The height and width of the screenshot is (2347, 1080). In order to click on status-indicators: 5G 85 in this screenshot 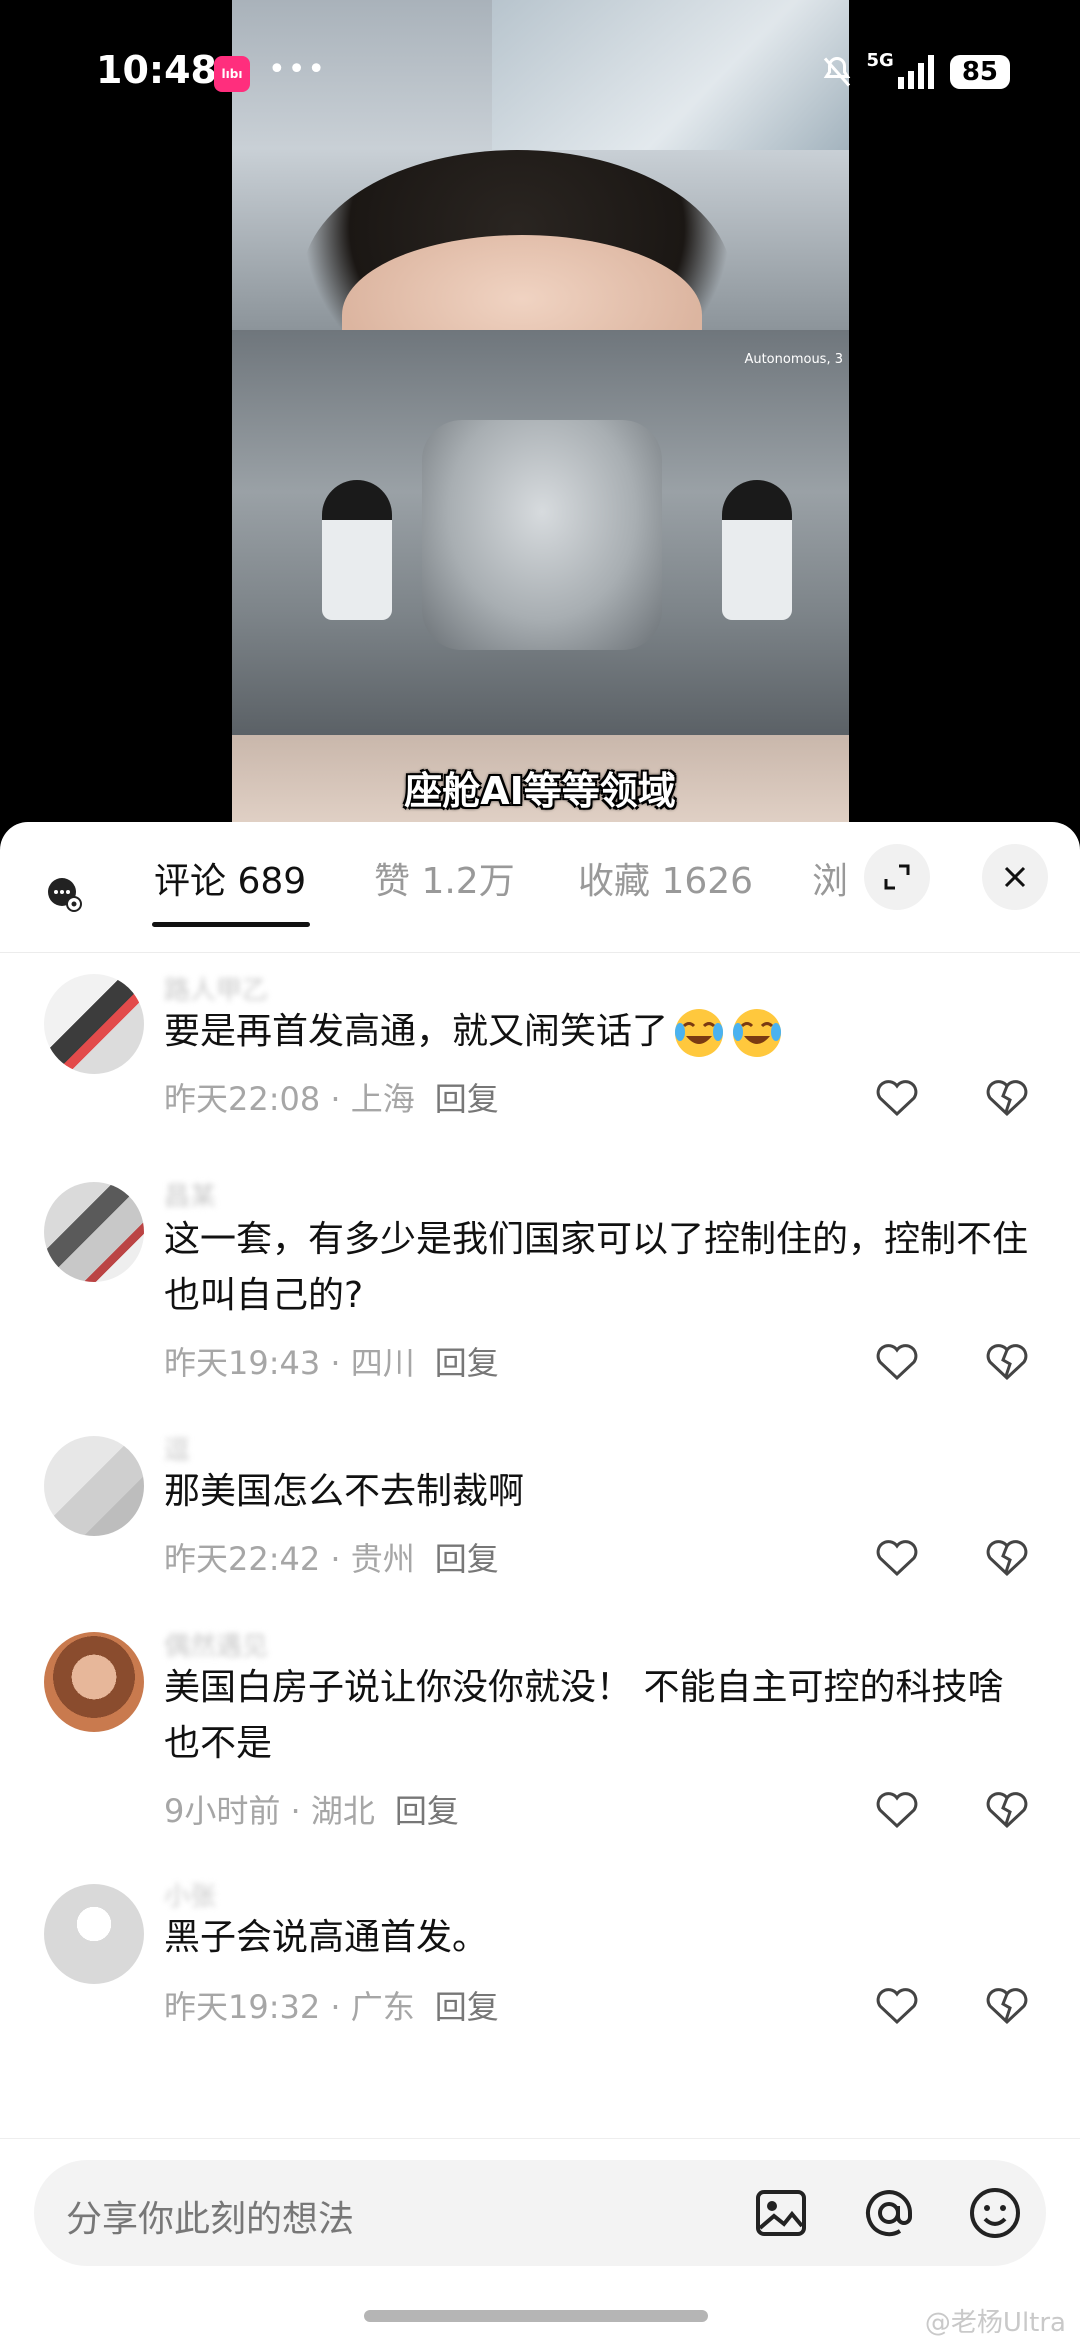, I will do `click(914, 72)`.